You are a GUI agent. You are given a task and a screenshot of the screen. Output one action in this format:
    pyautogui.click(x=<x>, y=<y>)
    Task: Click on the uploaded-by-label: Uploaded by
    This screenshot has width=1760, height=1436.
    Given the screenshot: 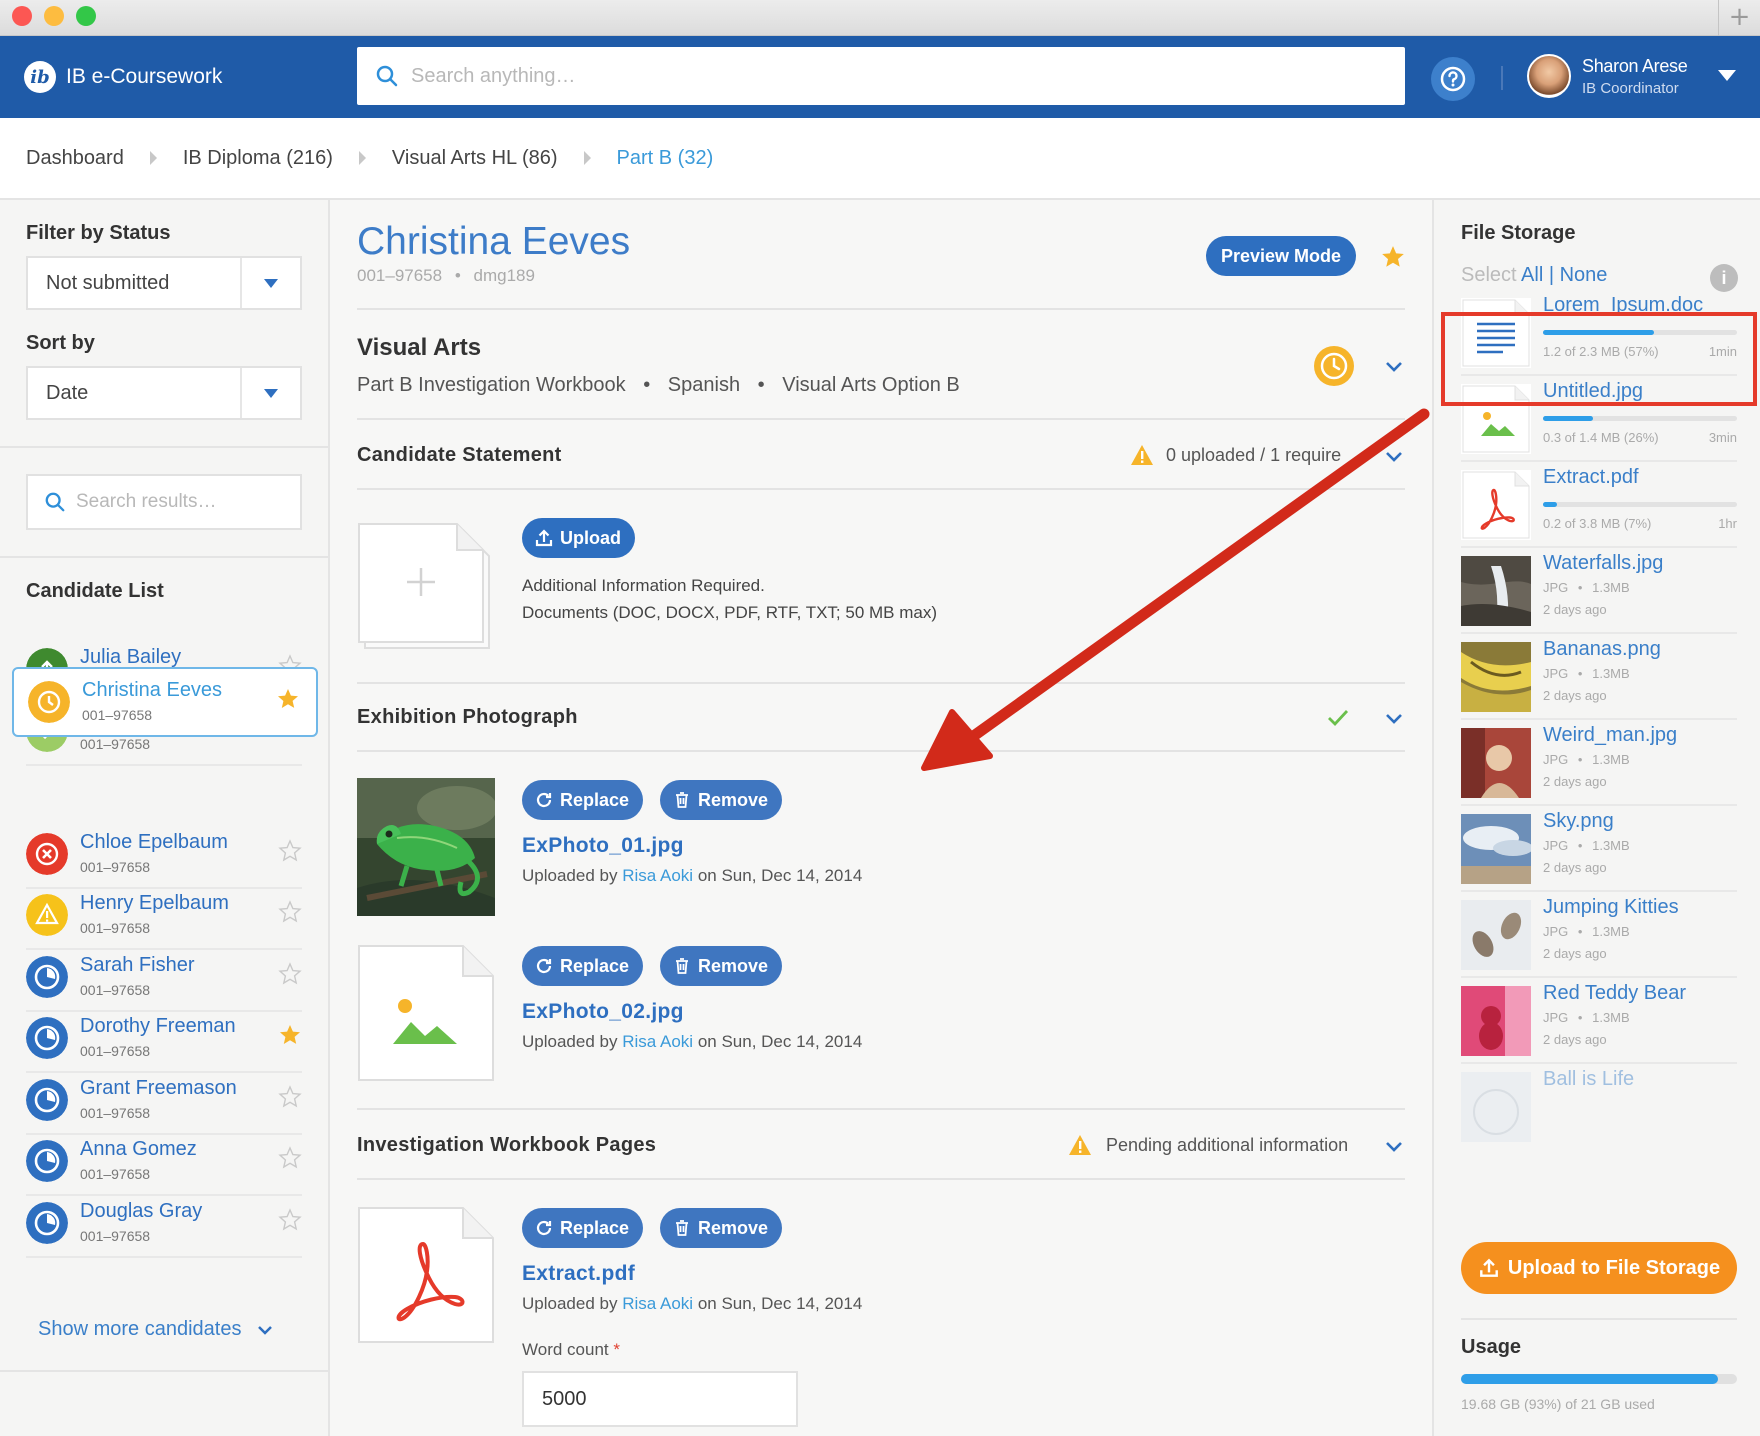 What is the action you would take?
    pyautogui.click(x=570, y=875)
    